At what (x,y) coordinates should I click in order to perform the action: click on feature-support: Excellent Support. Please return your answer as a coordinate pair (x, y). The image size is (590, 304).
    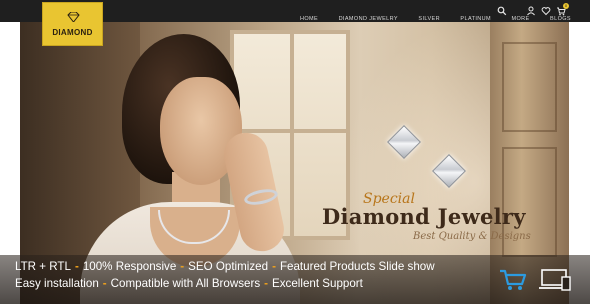
    Looking at the image, I should click on (317, 283).